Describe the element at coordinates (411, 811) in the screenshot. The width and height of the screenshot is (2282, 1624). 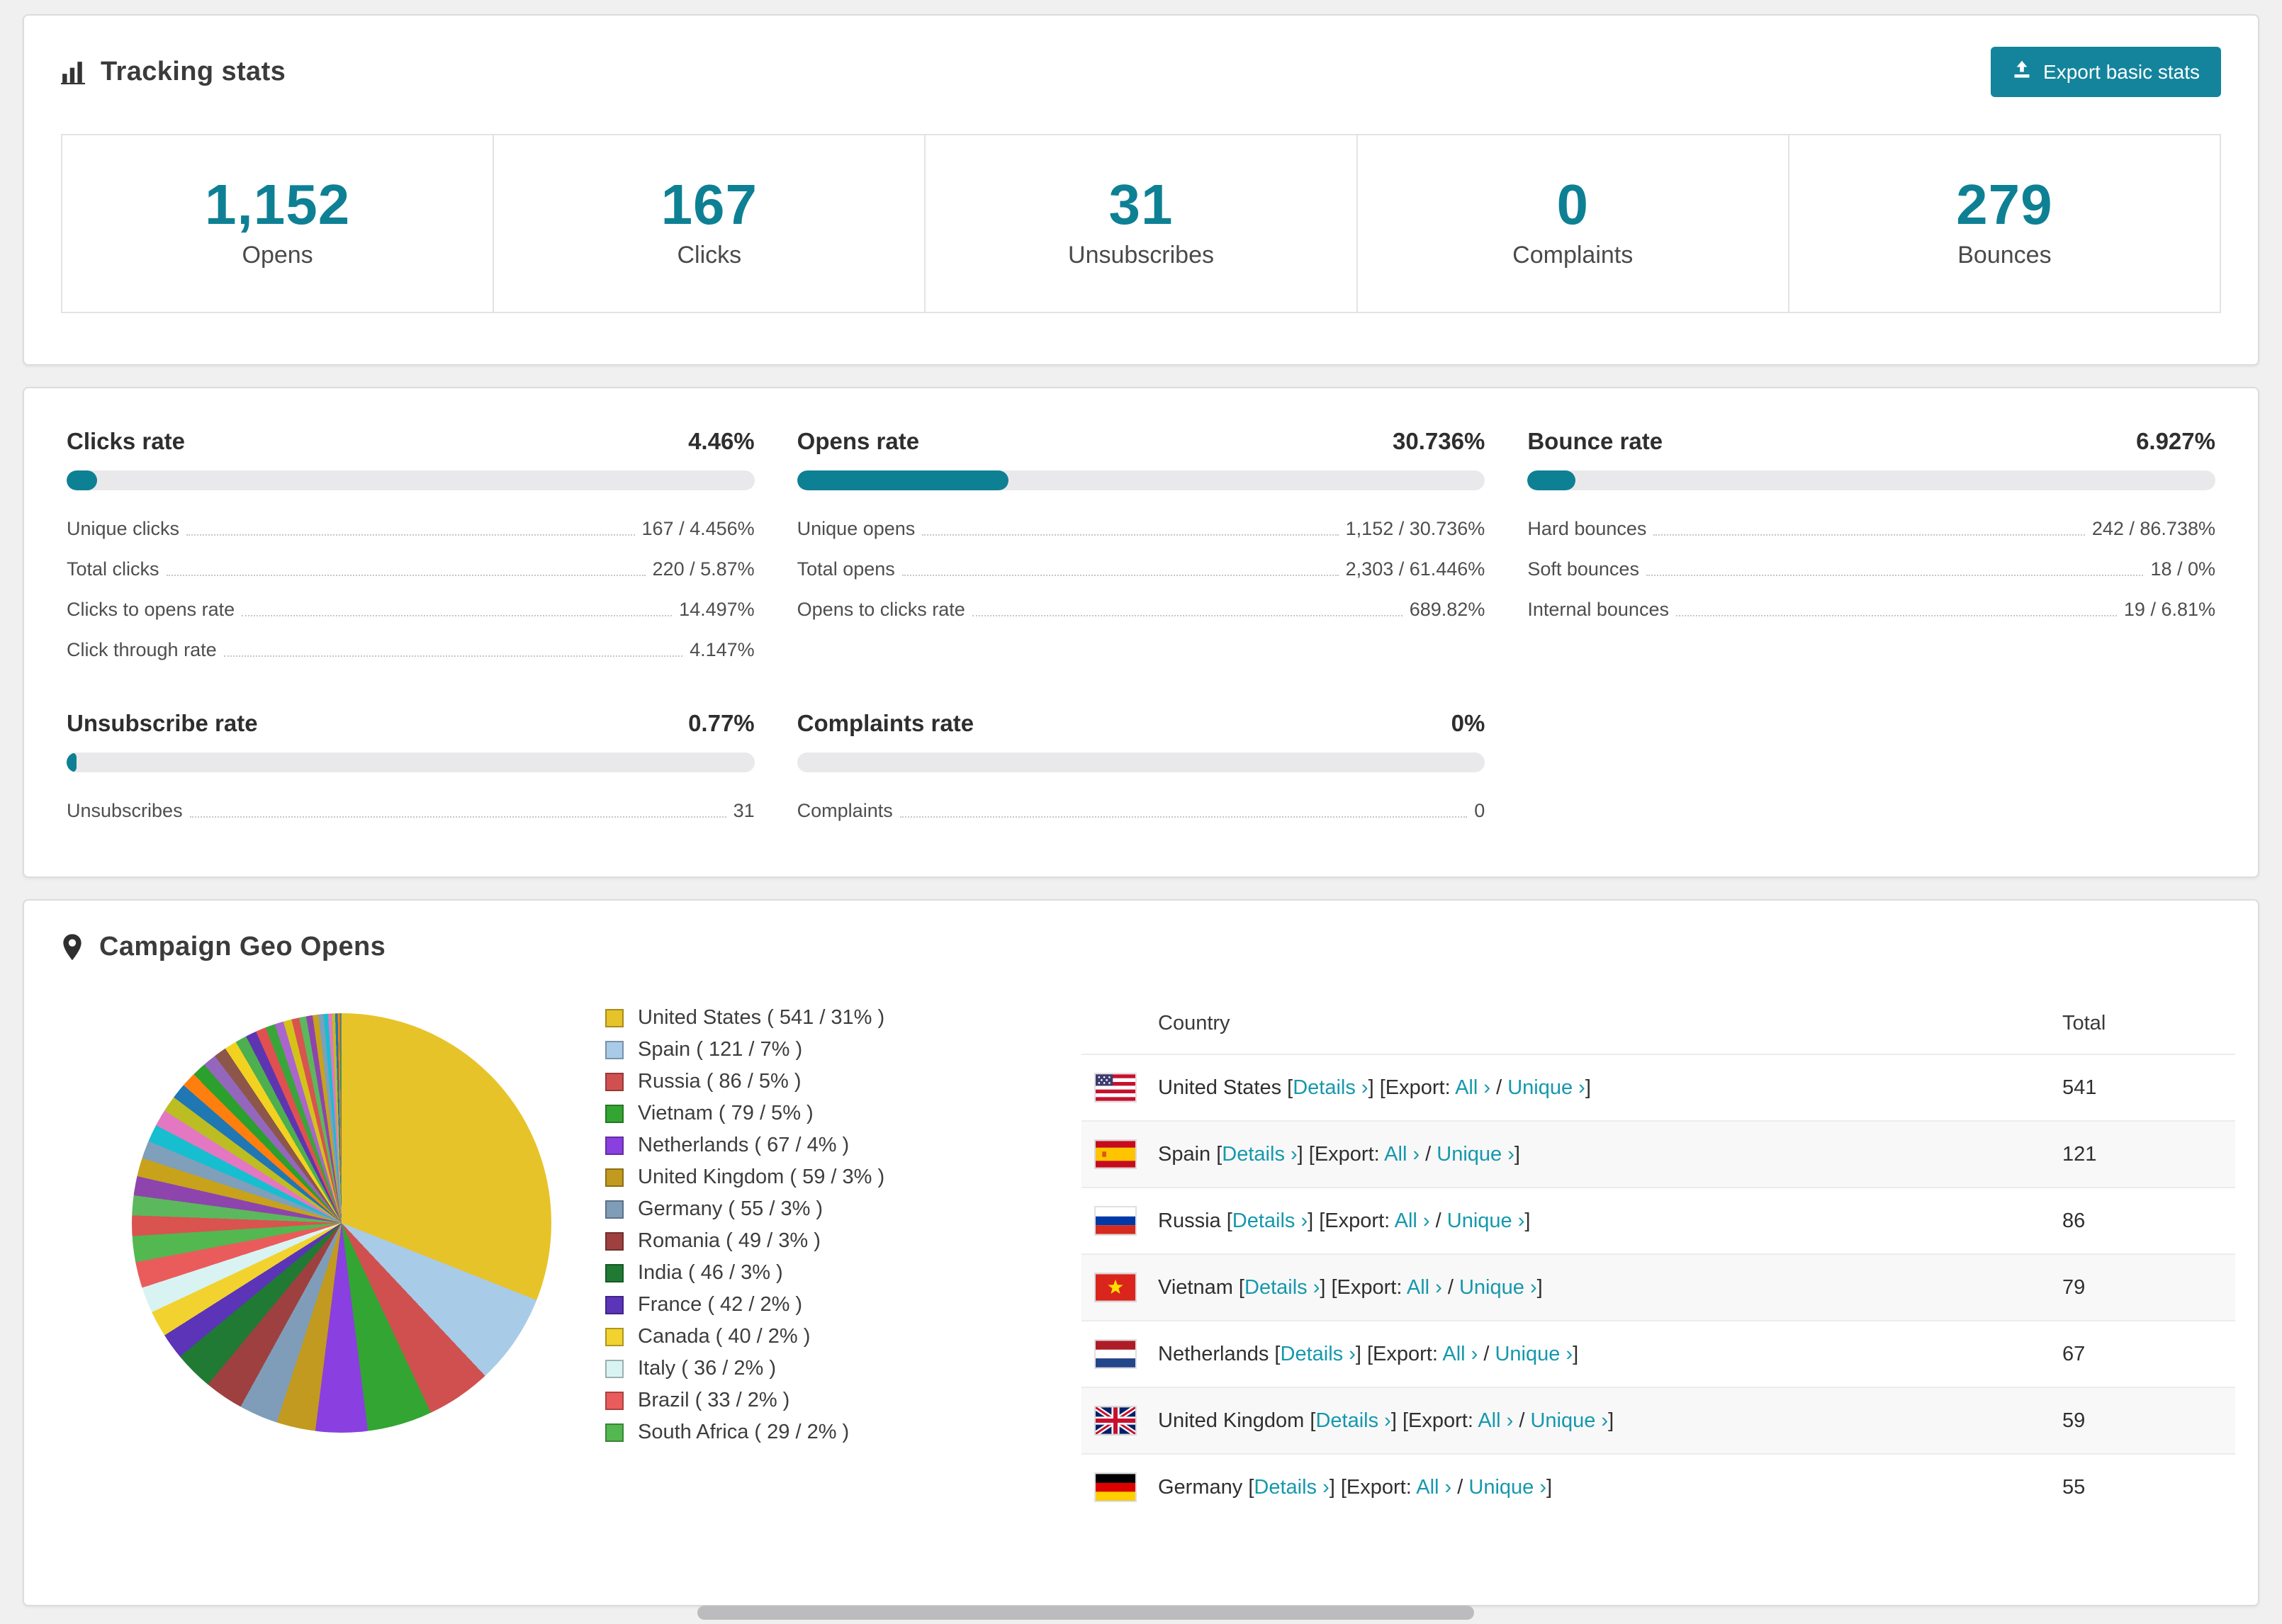
I see `rate-detail-row: Unsubscribes 31` at that location.